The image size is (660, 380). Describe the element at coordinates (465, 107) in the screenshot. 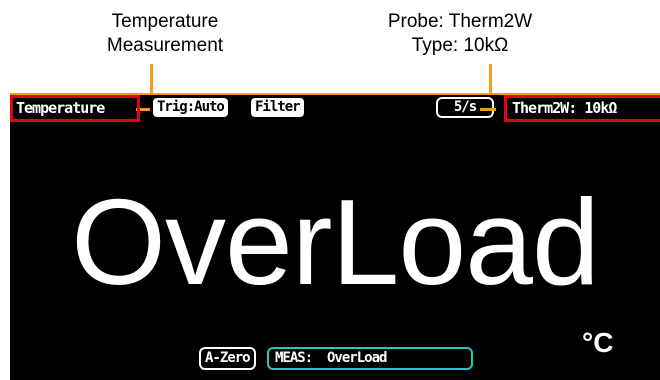

I see `sample-rate-label: 5/s` at that location.